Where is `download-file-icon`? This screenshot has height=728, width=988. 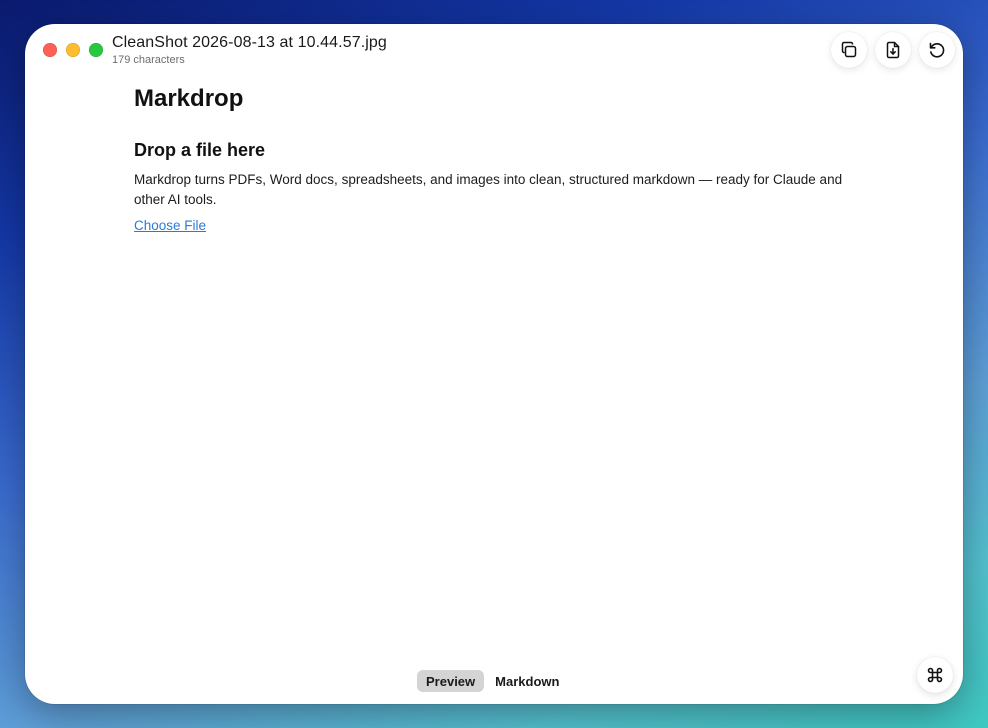 download-file-icon is located at coordinates (893, 50).